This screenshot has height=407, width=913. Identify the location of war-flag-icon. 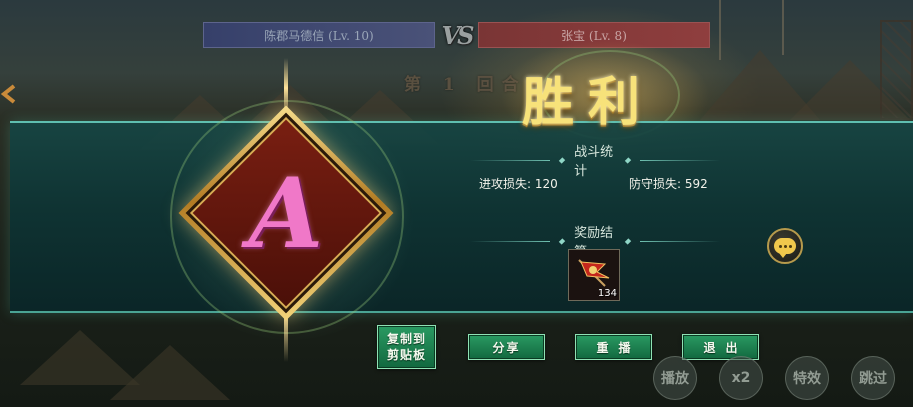
(594, 273).